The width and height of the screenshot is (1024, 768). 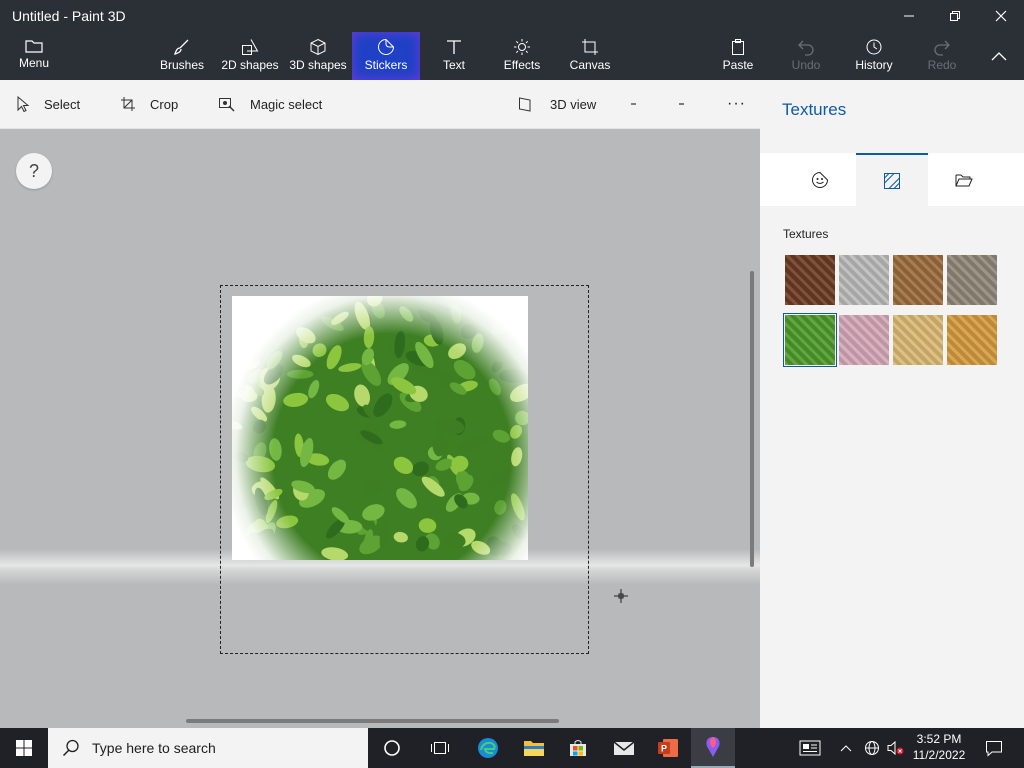 I want to click on task-view-icon, so click(x=440, y=748).